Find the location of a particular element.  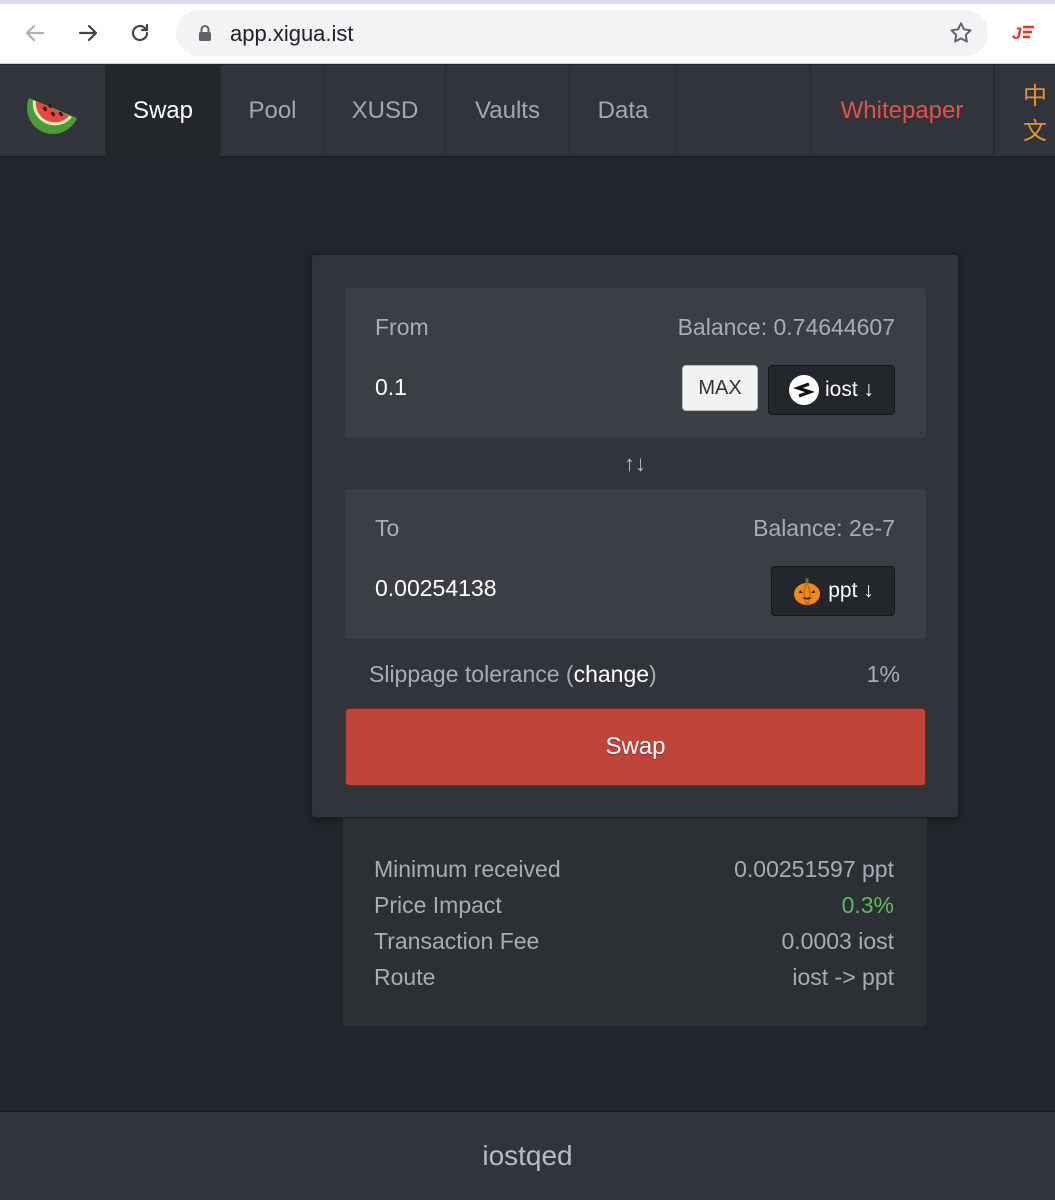

detail-transaction-fee: Transaction Fee 0.0003 iost is located at coordinates (634, 941).